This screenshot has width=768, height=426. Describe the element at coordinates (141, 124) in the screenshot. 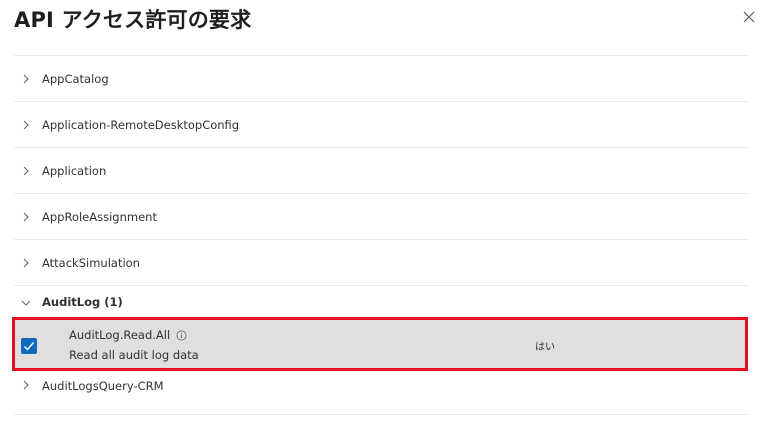

I see `group-label: Application-RemoteDesktopConfig` at that location.